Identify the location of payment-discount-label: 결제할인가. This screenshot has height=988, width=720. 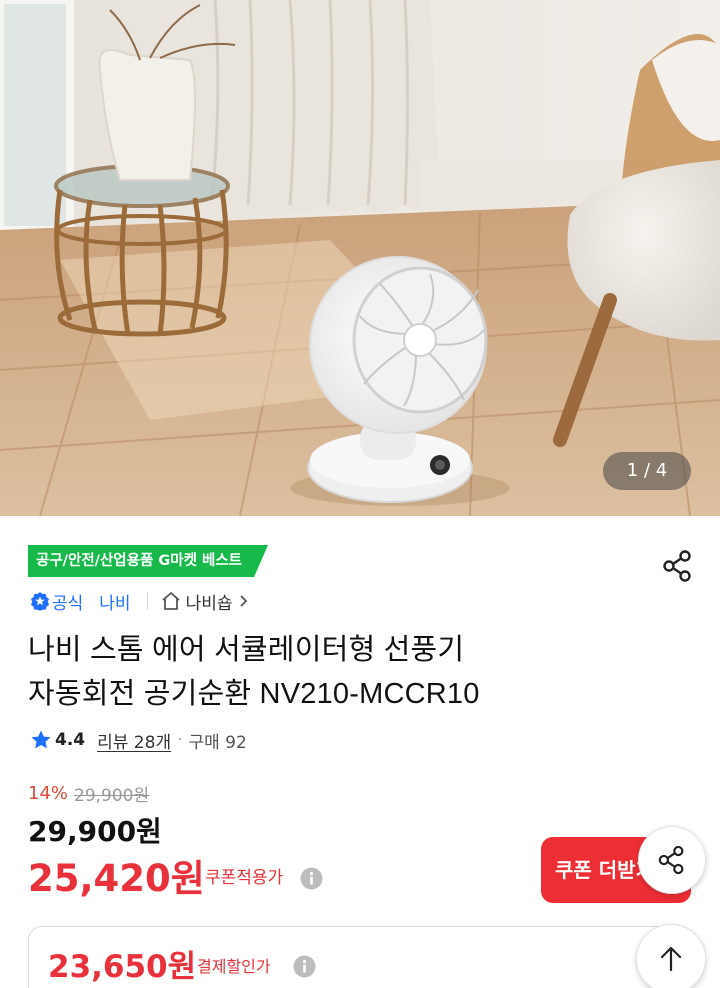
(234, 966).